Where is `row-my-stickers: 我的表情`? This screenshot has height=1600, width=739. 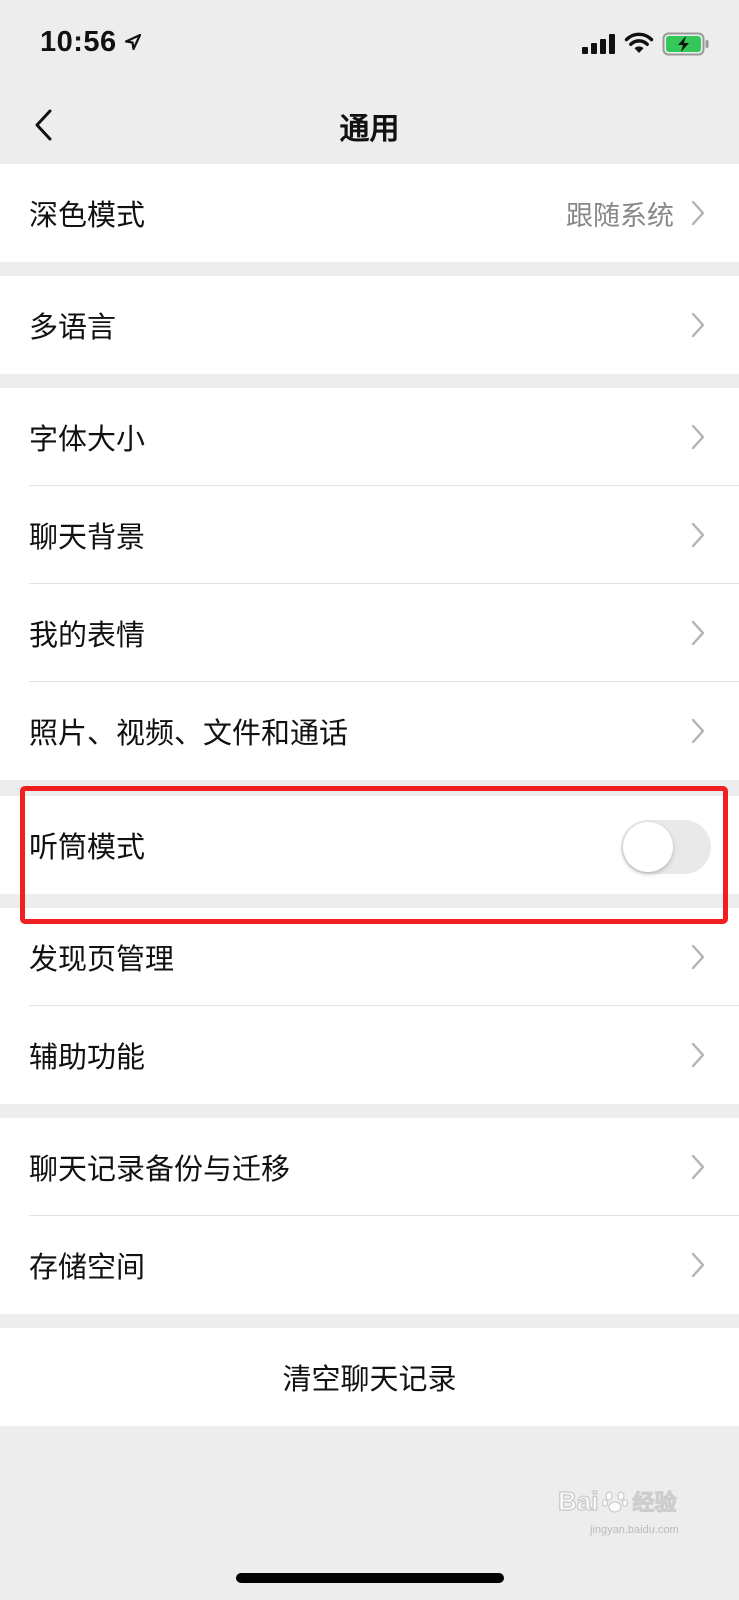
row-my-stickers: 我的表情 is located at coordinates (369, 633).